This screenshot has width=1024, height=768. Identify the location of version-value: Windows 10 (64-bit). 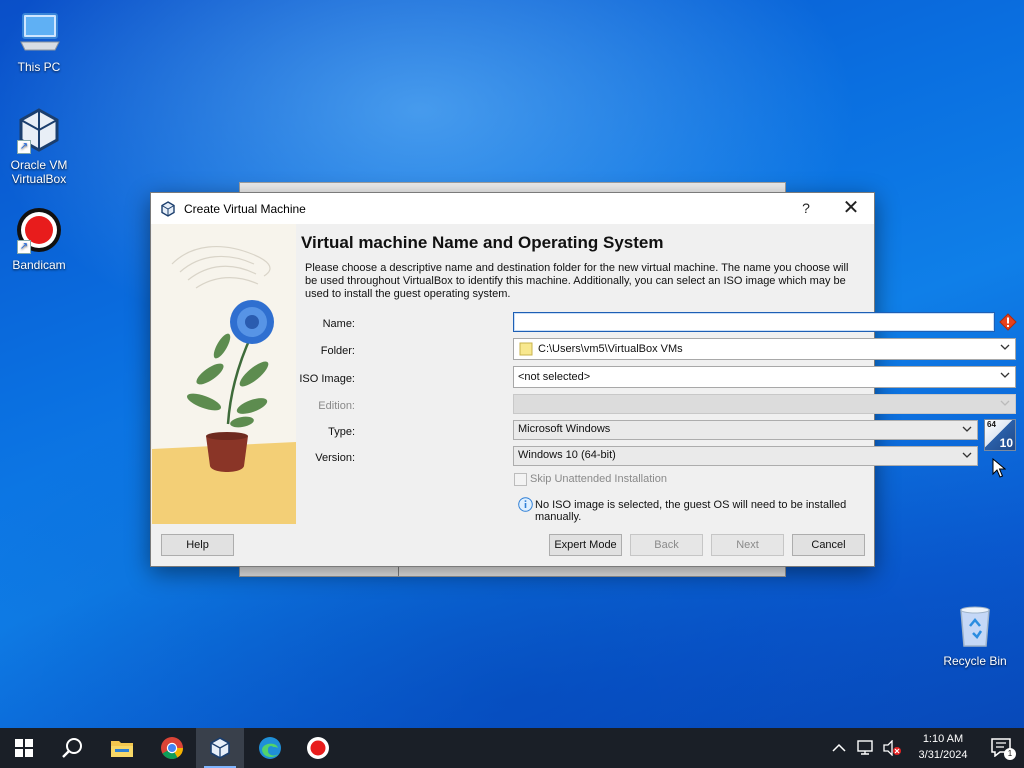
(567, 455).